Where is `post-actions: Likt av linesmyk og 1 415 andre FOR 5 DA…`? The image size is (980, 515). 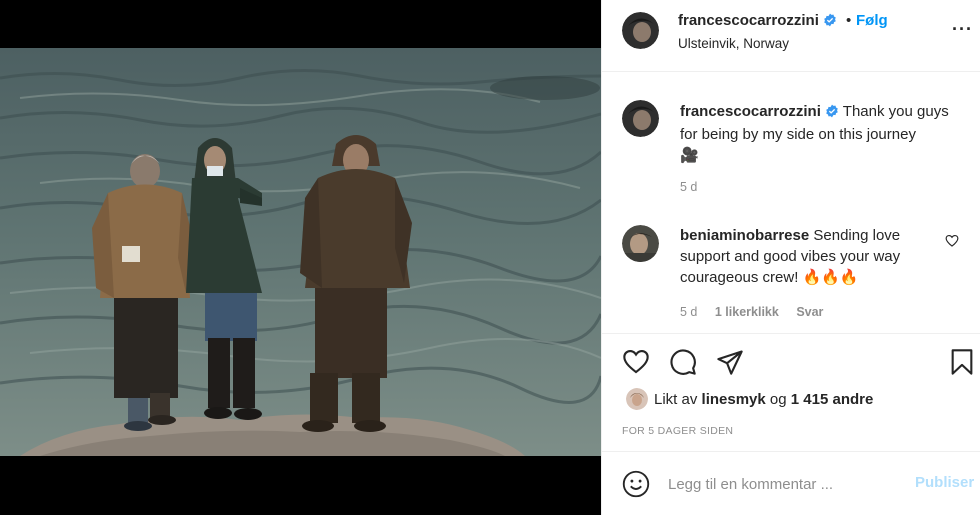
post-actions: Likt av linesmyk og 1 415 andre FOR 5 DA… is located at coordinates (791, 393).